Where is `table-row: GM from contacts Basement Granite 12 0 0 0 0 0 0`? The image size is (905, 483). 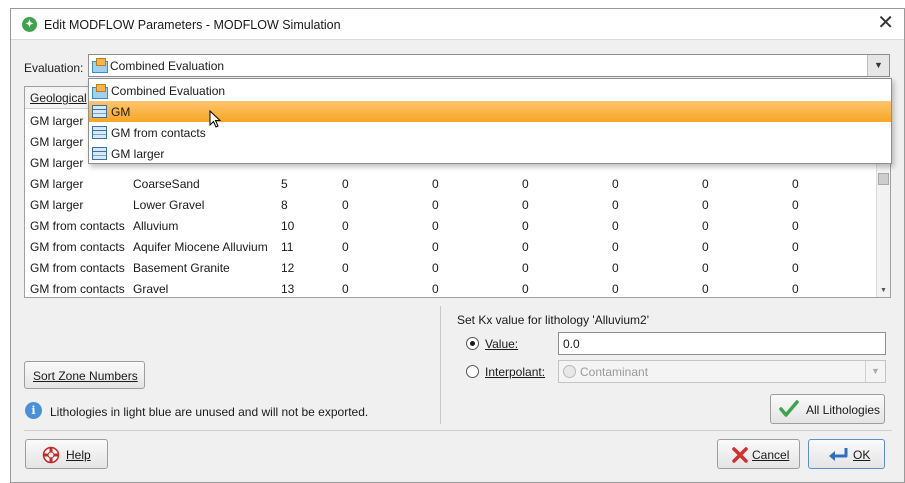
table-row: GM from contacts Basement Granite 12 0 0 0 0 0 0 is located at coordinates (450, 267).